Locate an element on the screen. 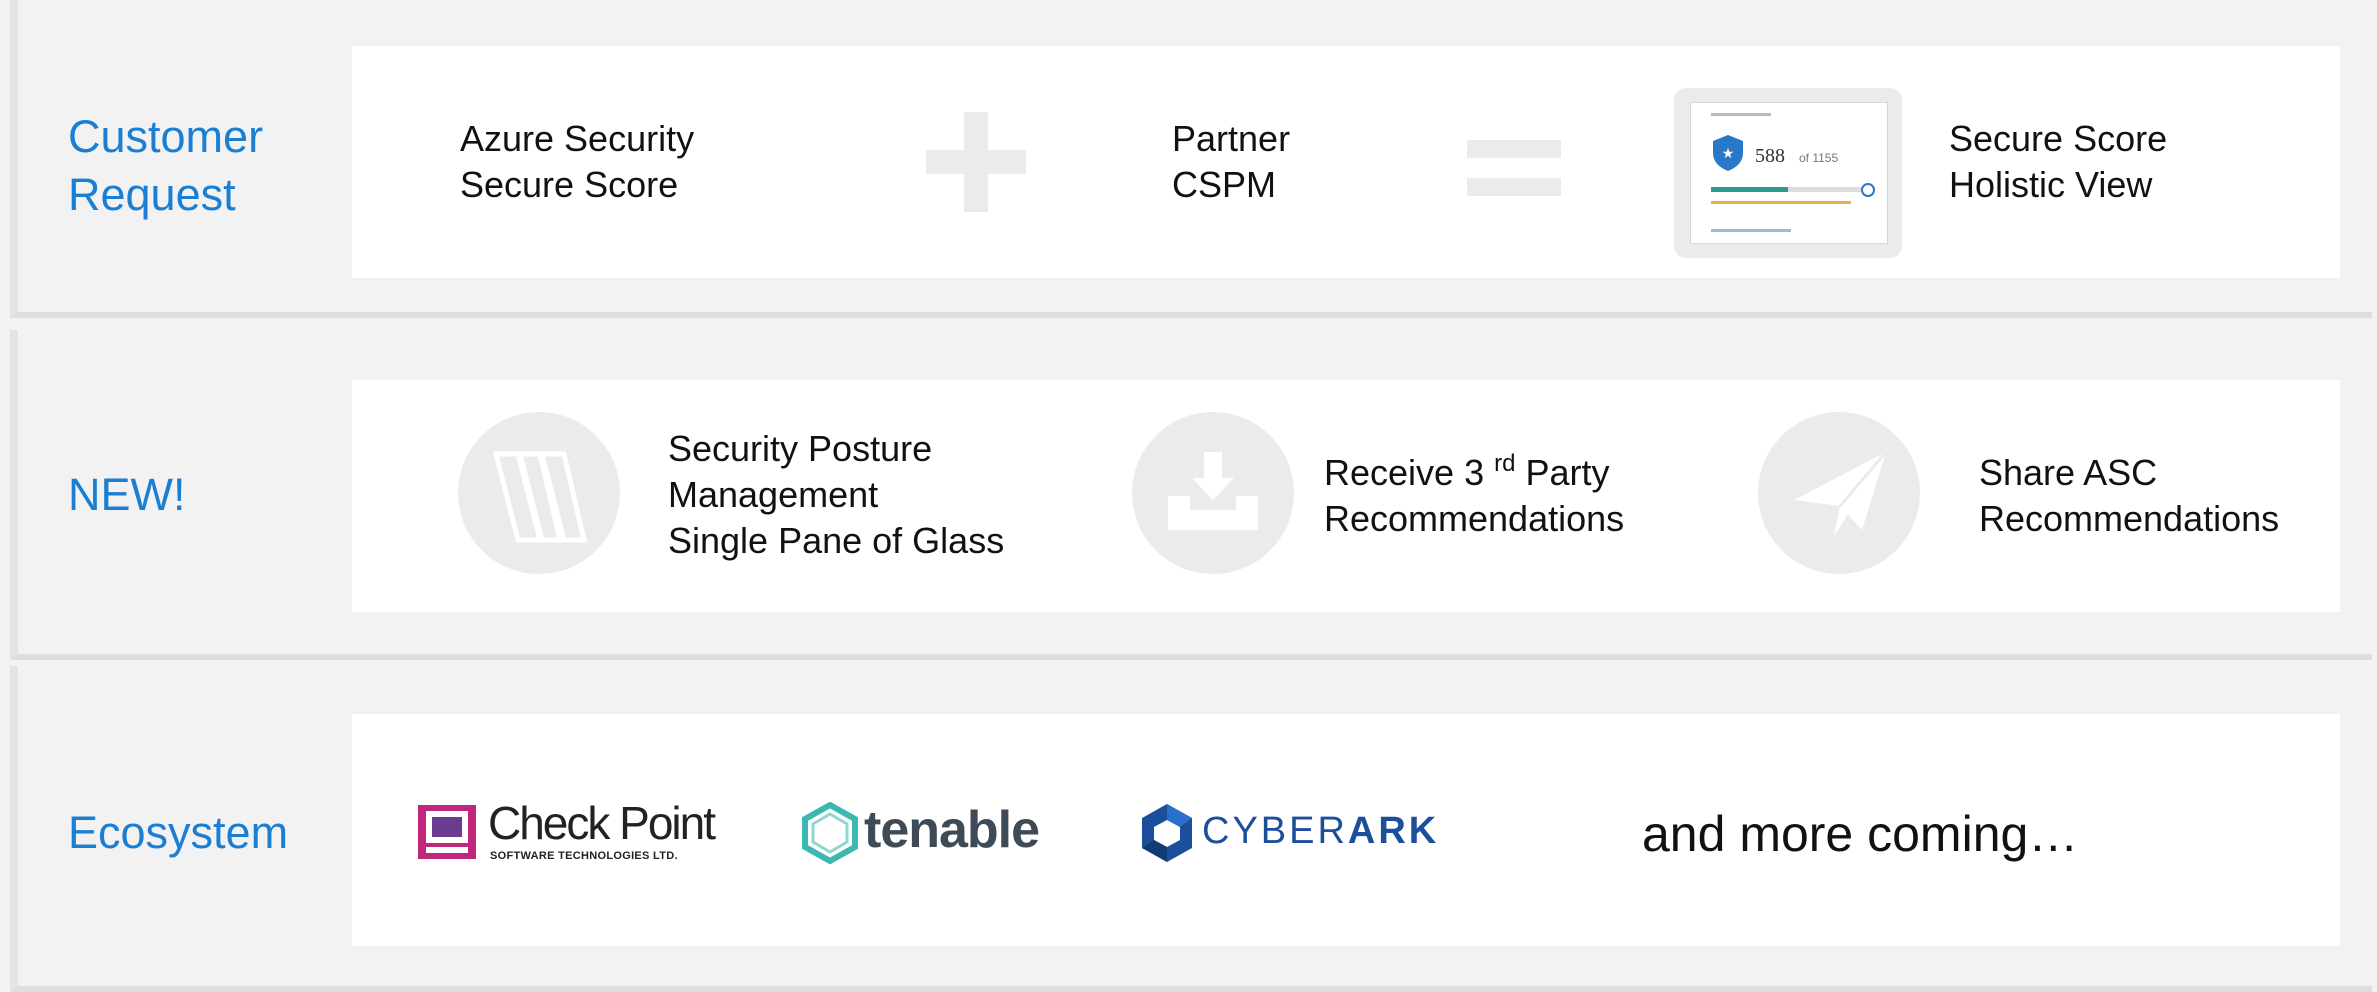 The height and width of the screenshot is (992, 2377). secure-score-thumbnail-panel: ★ 588 of 1155 is located at coordinates (1789, 173).